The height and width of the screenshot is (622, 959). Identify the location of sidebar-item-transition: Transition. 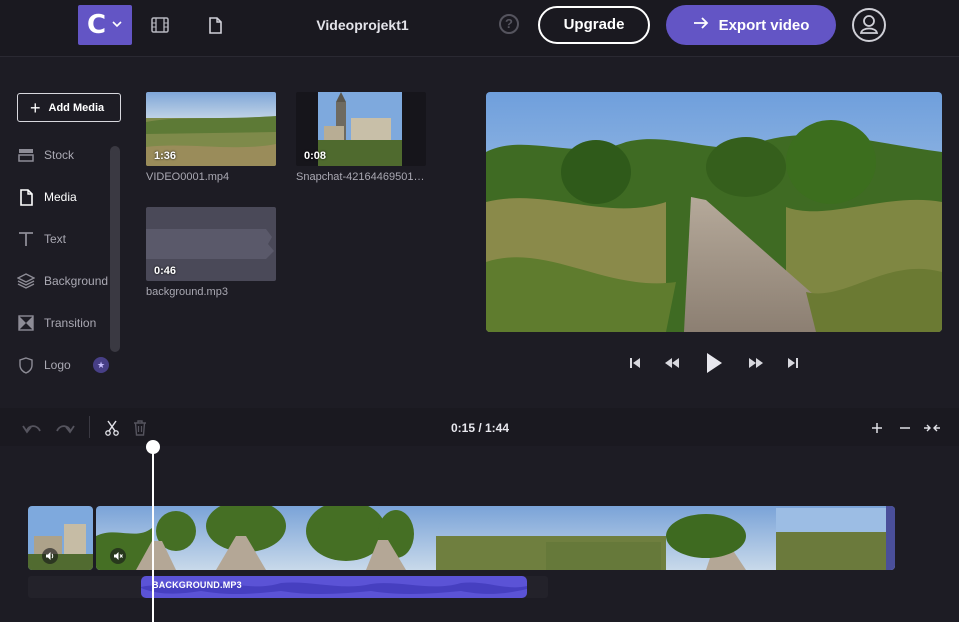
(67, 323).